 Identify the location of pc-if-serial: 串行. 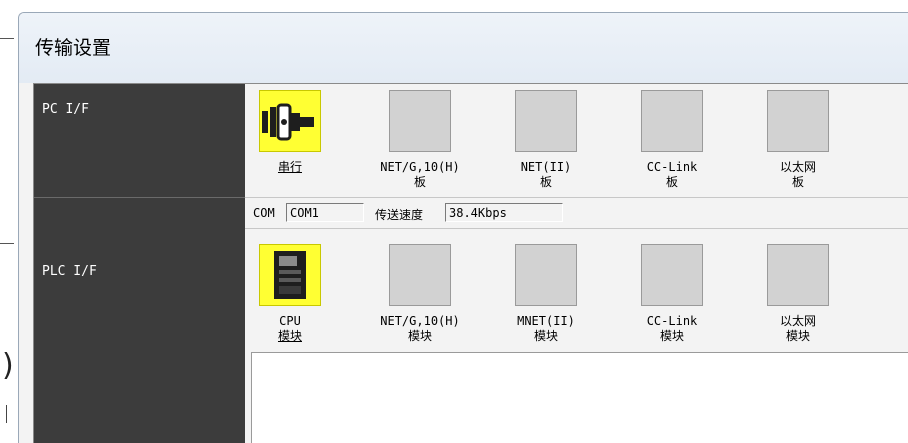
(290, 132).